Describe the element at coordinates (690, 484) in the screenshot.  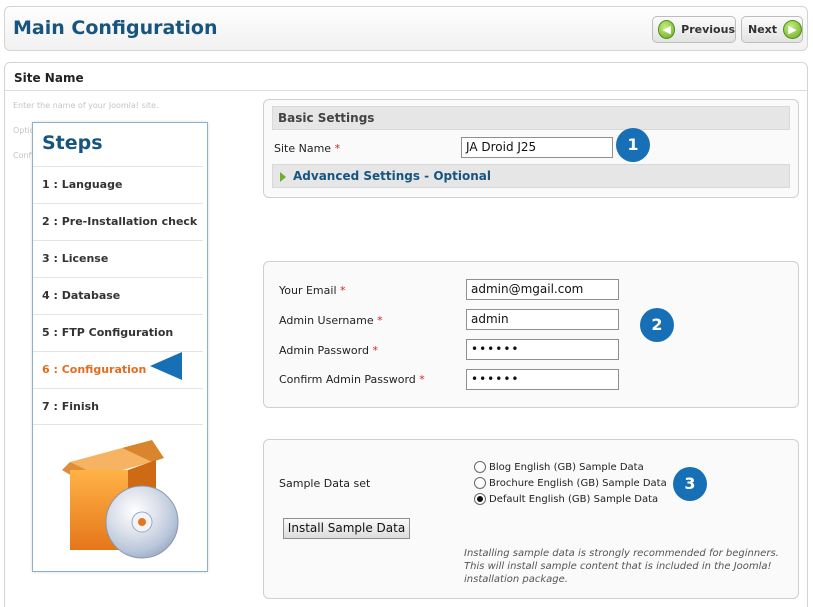
I see `step-badge-3: 3` at that location.